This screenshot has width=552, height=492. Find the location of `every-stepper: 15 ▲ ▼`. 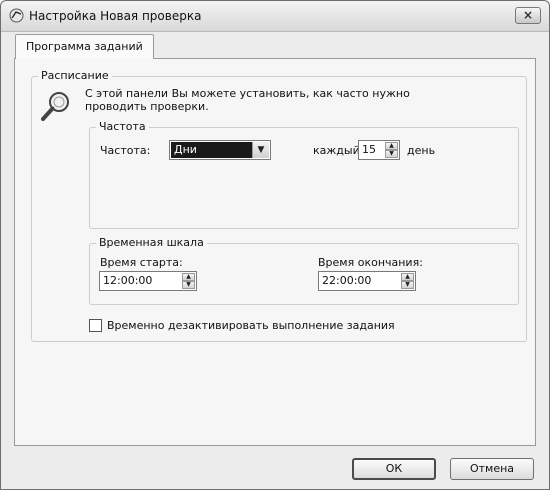

every-stepper: 15 ▲ ▼ is located at coordinates (379, 150).